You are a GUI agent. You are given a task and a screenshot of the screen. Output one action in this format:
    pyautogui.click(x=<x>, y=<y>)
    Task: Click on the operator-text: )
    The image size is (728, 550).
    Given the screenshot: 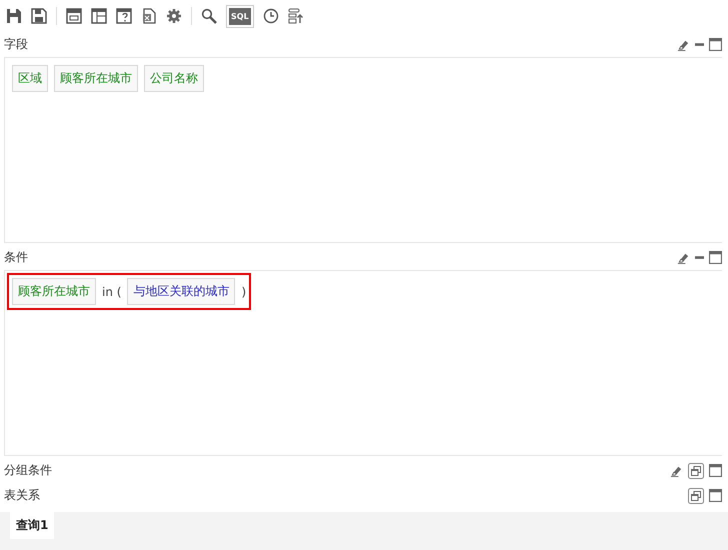 What is the action you would take?
    pyautogui.click(x=243, y=291)
    